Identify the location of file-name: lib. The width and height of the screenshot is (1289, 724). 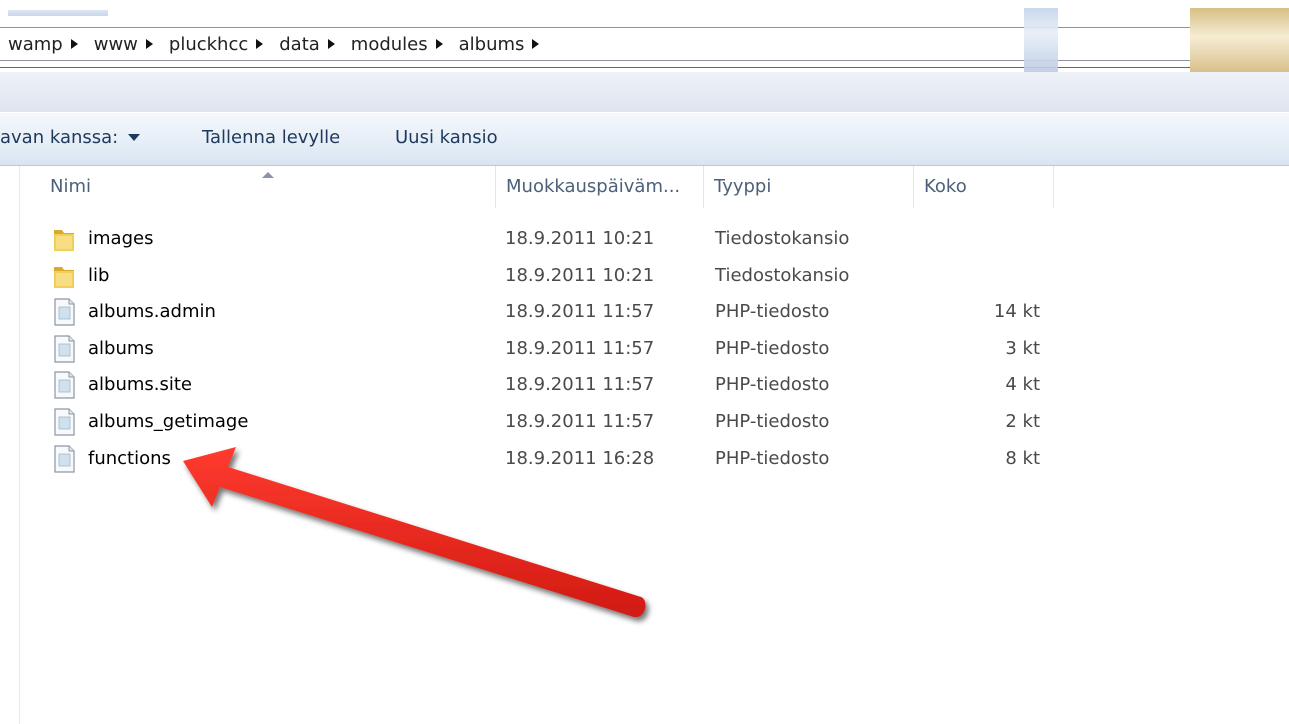
(99, 275).